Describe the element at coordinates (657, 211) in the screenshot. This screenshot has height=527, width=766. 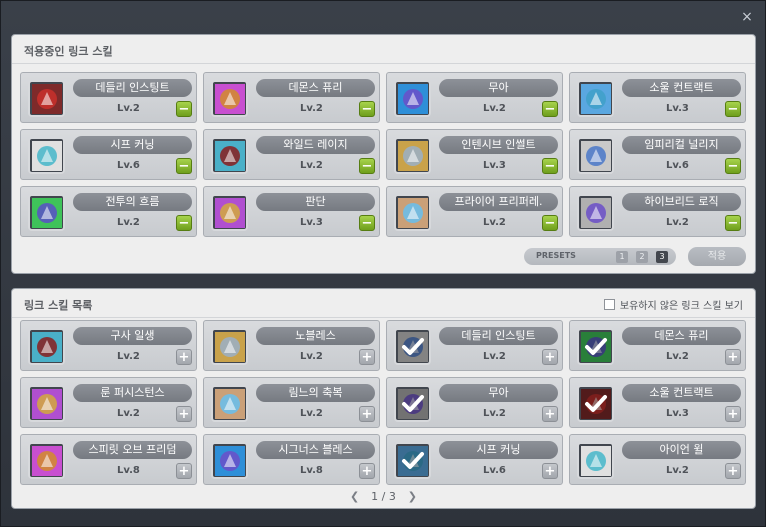
I see `skill-card: 하이브리드 로직 Lv.2 −` at that location.